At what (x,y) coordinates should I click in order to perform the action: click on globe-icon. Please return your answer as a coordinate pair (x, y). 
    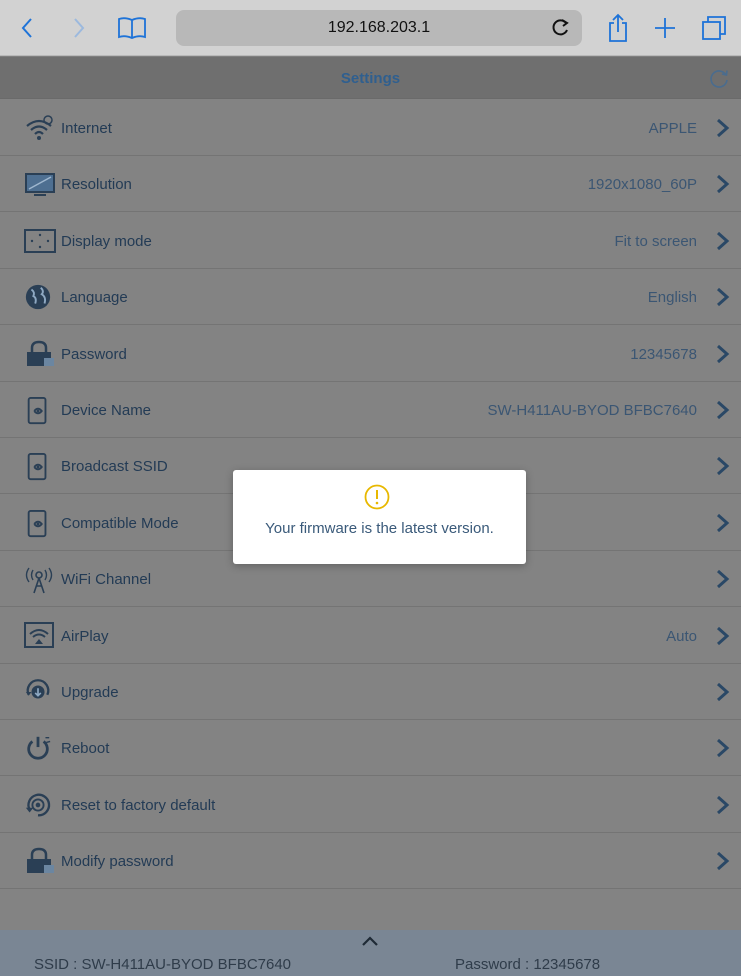
    Looking at the image, I should click on (39, 297).